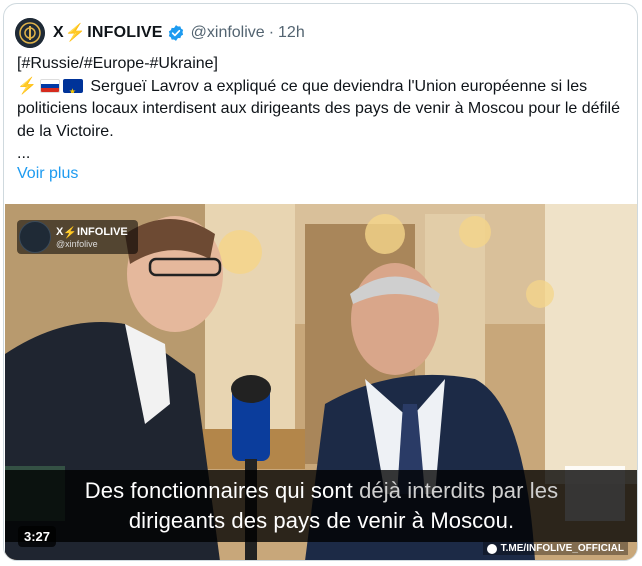  Describe the element at coordinates (72, 85) in the screenshot. I see `eu-flag-icon` at that location.